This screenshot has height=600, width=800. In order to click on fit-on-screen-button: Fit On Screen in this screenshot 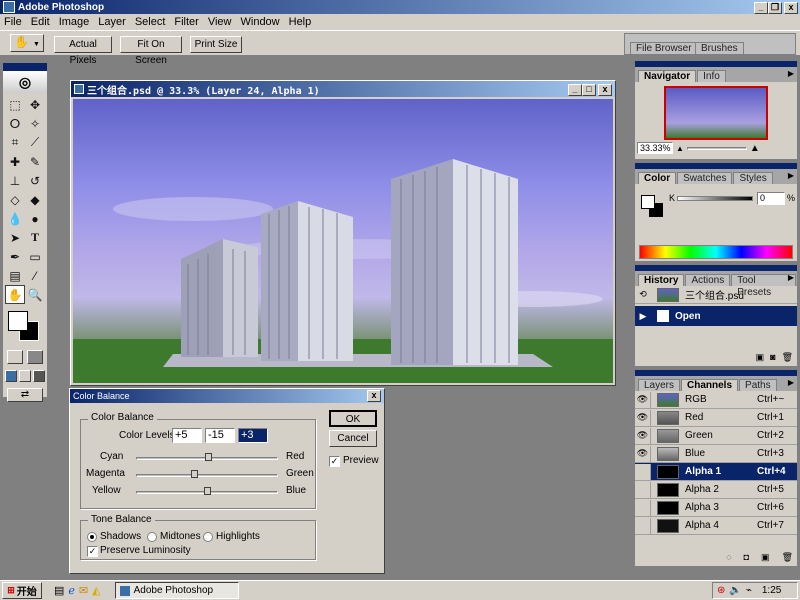, I will do `click(151, 51)`.